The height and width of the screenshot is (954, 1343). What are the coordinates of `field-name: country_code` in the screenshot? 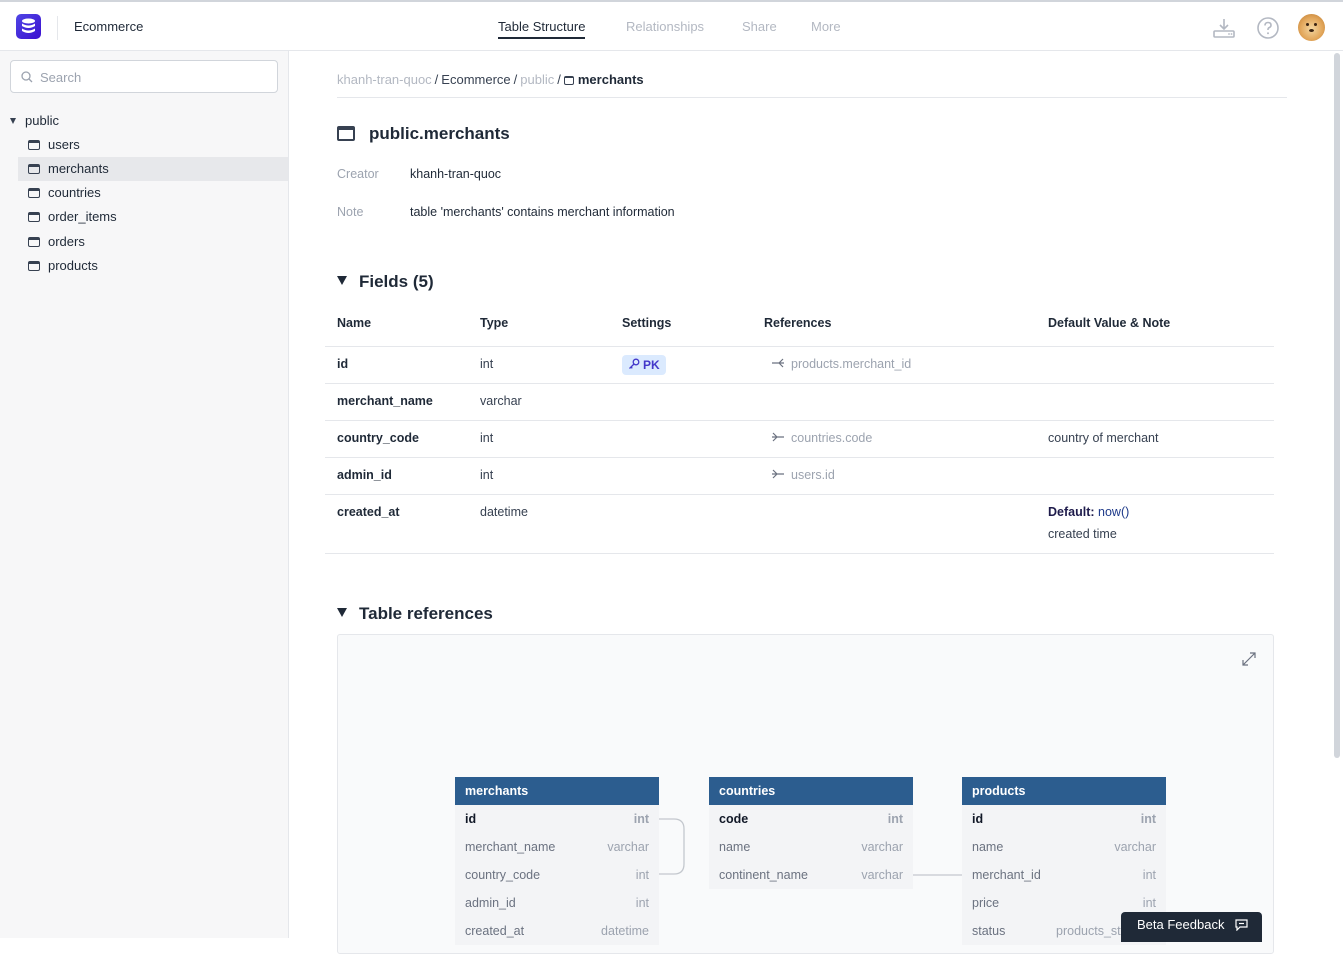 It's located at (378, 438).